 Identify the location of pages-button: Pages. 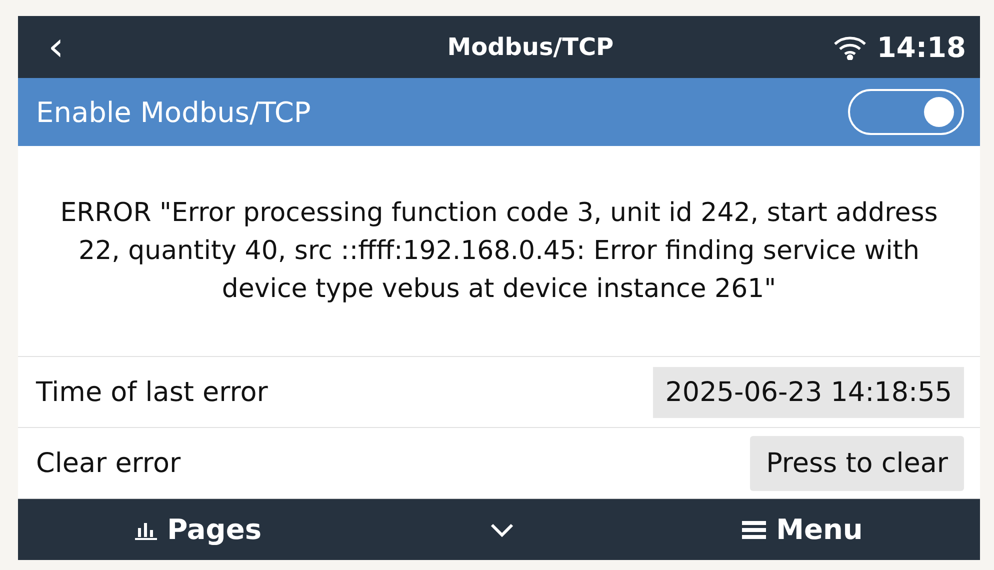
(198, 529).